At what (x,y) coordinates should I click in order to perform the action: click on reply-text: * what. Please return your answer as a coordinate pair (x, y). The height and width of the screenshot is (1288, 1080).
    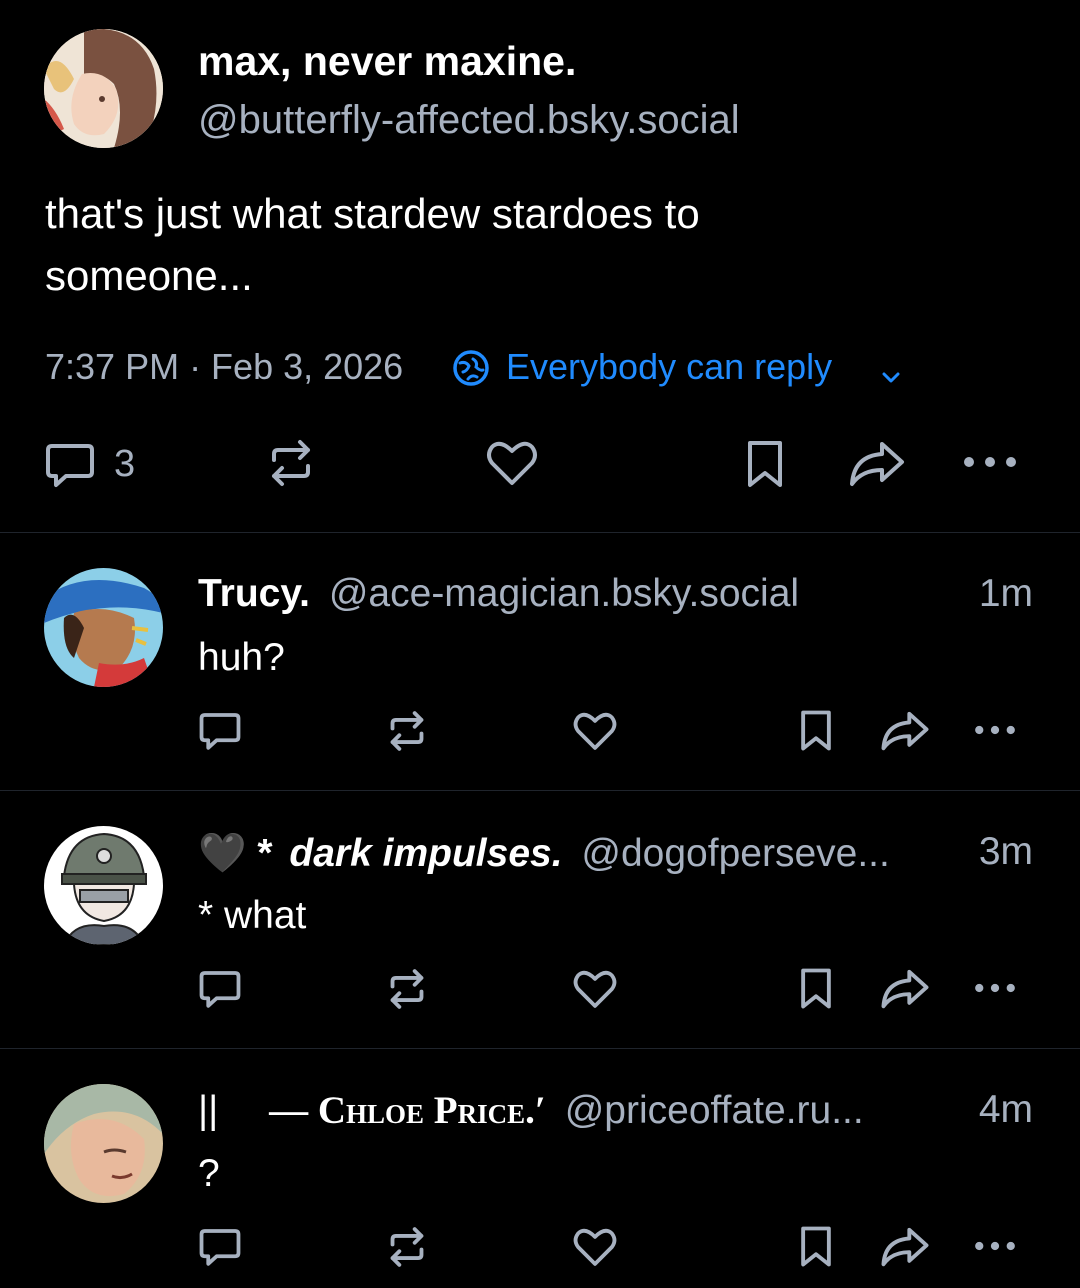
    Looking at the image, I should click on (252, 915).